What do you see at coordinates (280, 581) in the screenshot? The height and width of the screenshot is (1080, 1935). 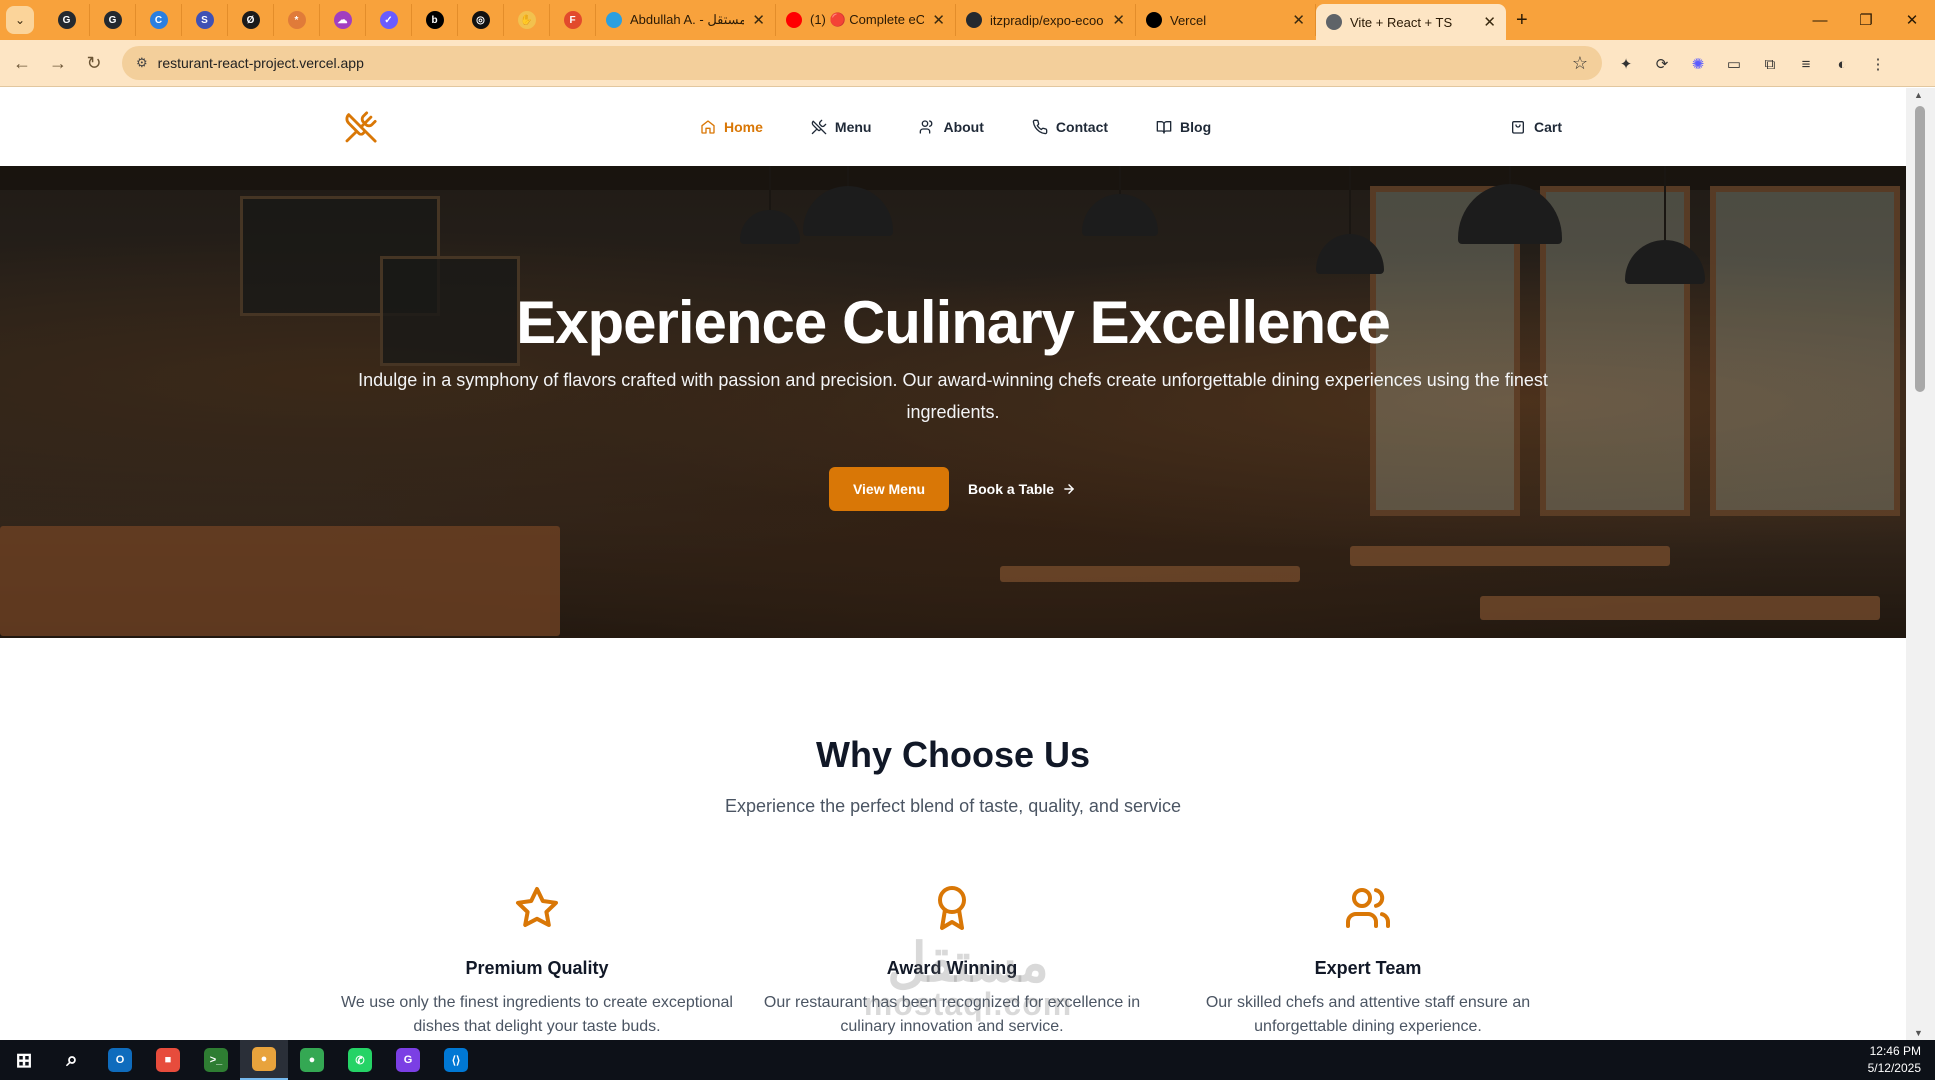 I see `counter-image` at bounding box center [280, 581].